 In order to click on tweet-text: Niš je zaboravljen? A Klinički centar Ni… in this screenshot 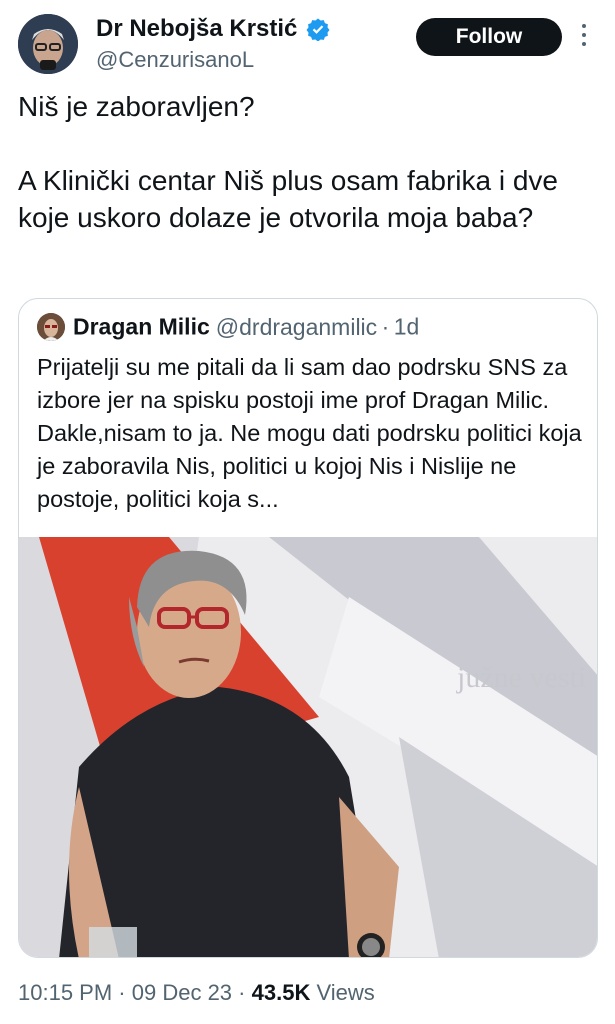, I will do `click(288, 162)`.